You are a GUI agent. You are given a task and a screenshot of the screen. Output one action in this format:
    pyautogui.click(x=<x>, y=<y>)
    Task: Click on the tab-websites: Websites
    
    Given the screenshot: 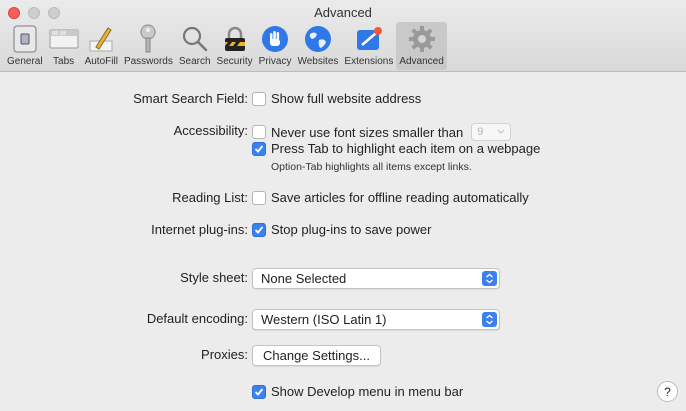 What is the action you would take?
    pyautogui.click(x=317, y=46)
    